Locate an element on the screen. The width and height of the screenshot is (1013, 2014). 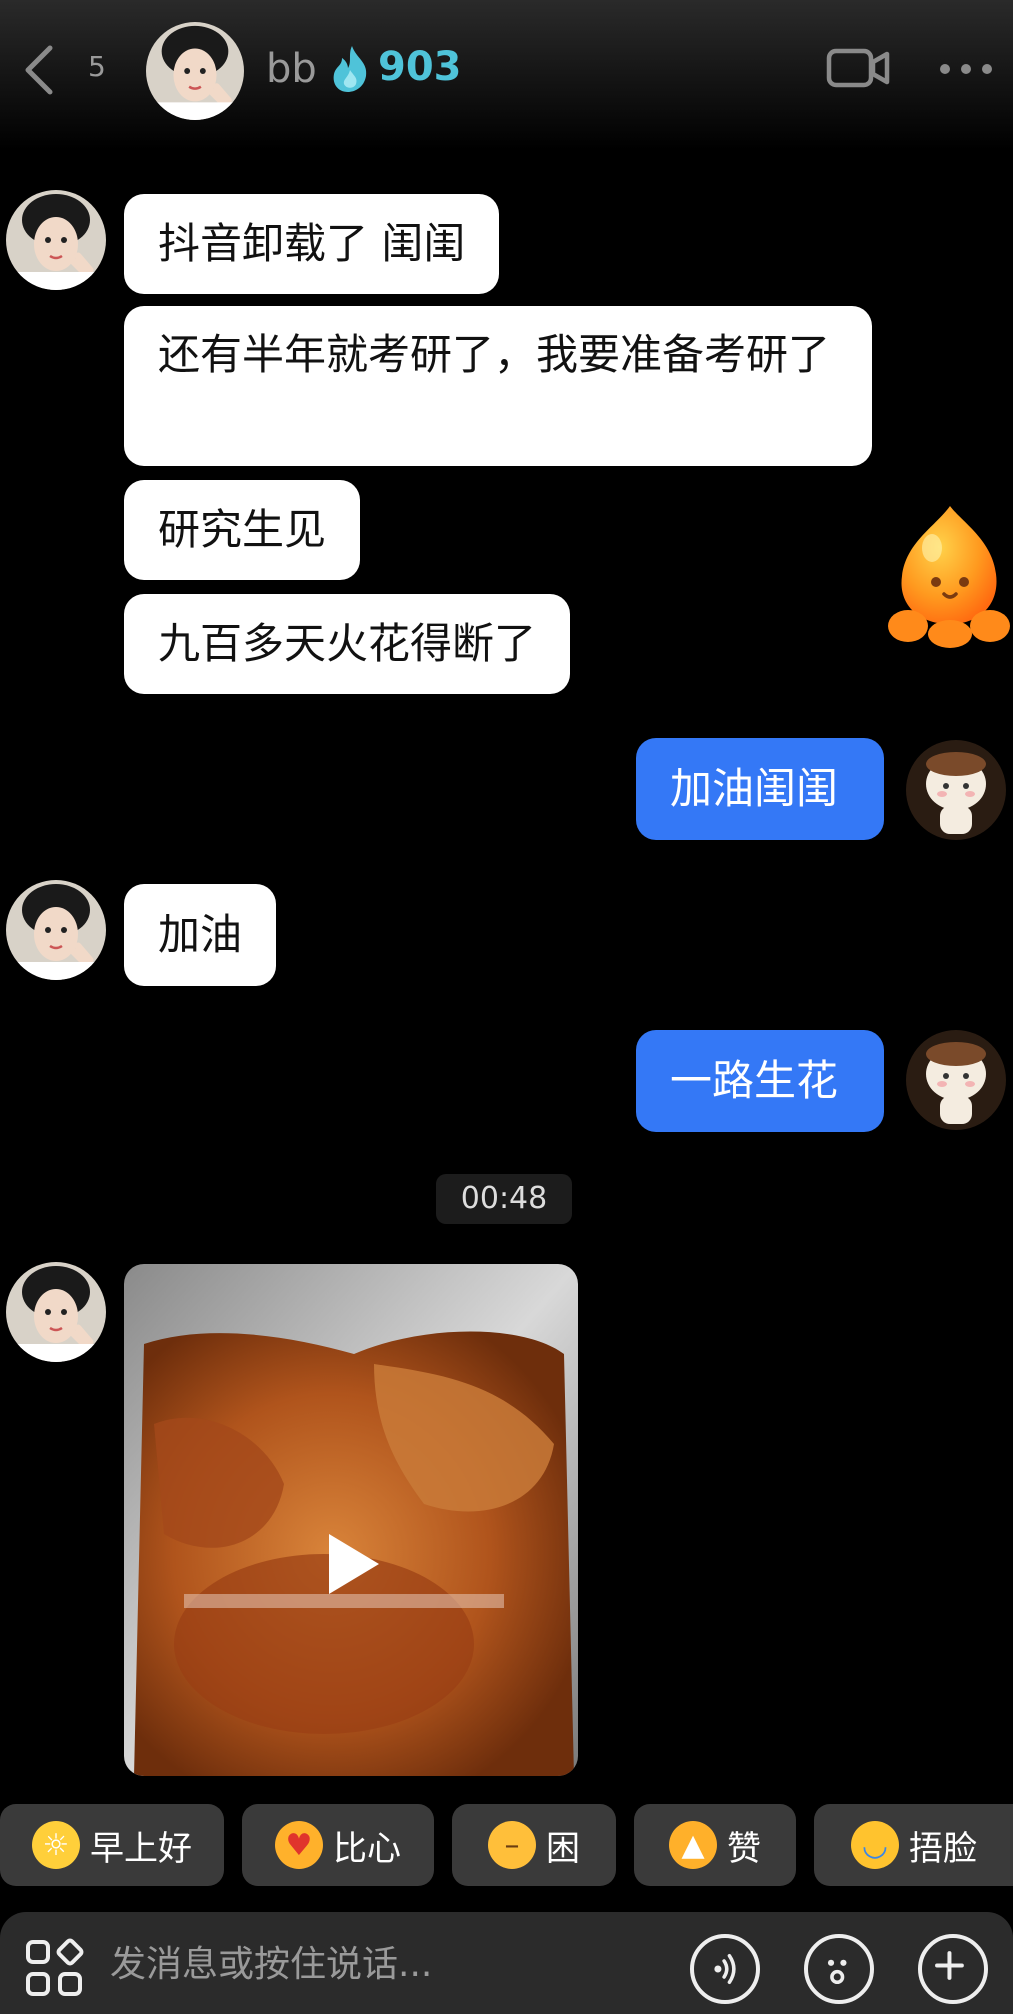
chat-header: 5 bb 903 is located at coordinates (506, 75).